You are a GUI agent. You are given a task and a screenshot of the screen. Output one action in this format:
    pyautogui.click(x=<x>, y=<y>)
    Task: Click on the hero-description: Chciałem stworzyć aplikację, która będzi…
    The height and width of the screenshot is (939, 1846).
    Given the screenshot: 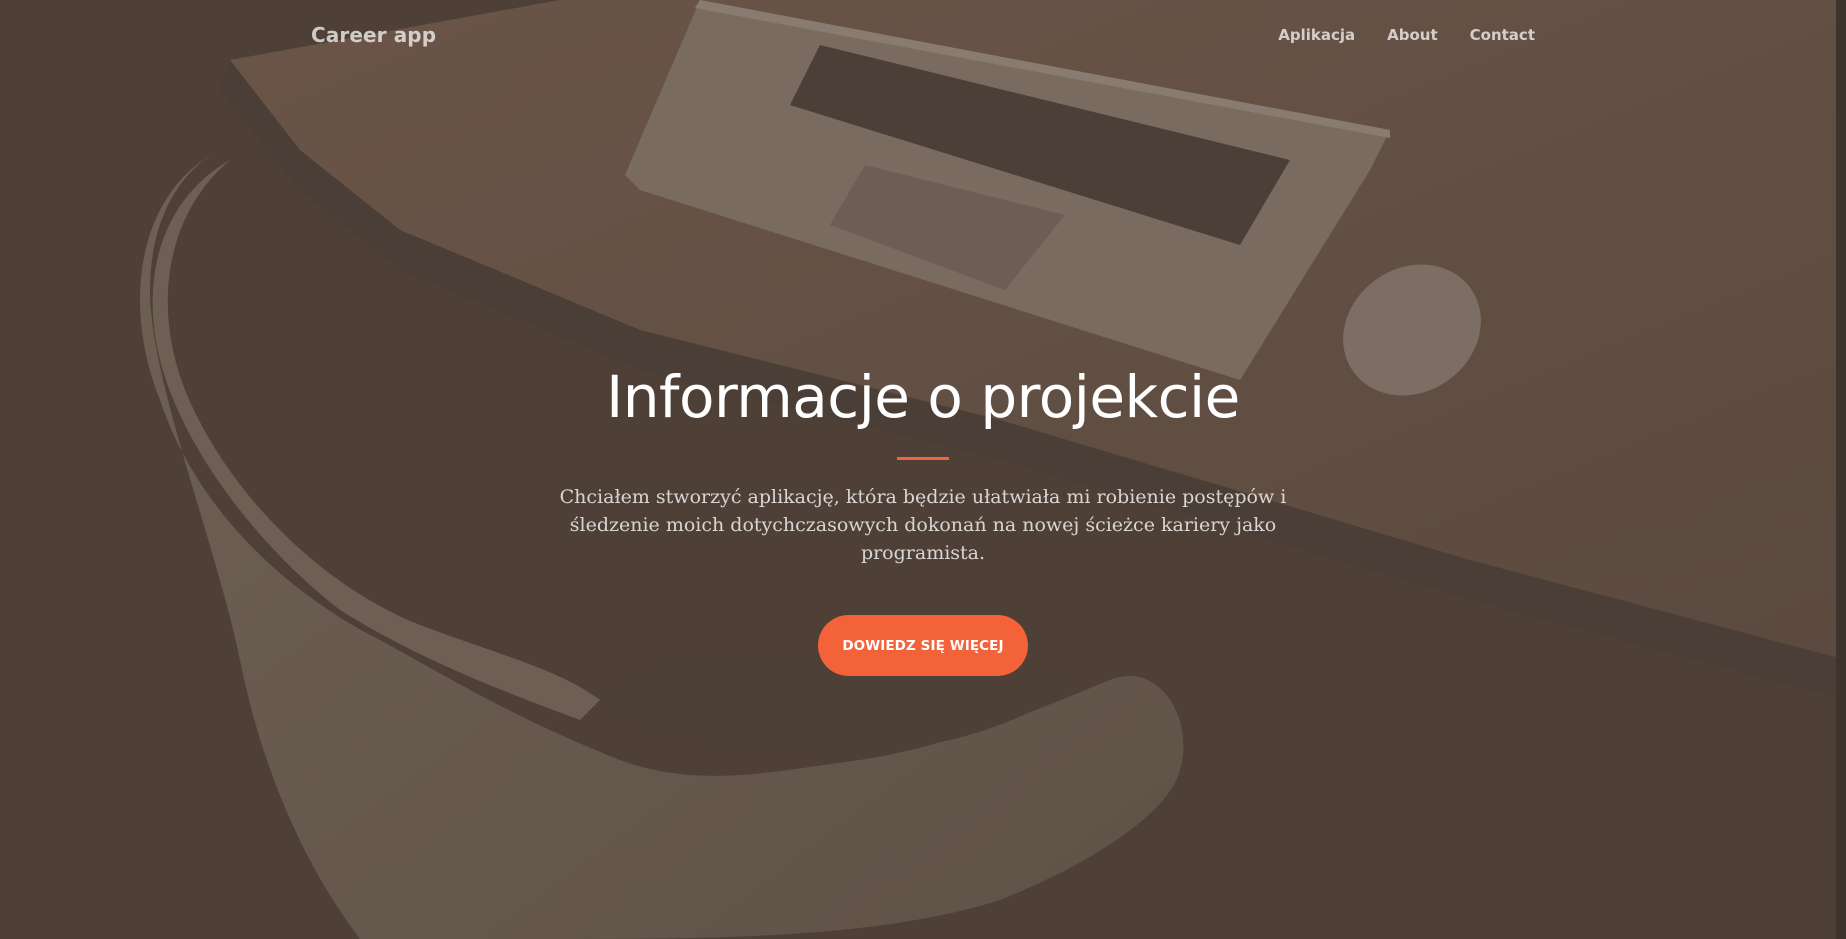 What is the action you would take?
    pyautogui.click(x=923, y=525)
    